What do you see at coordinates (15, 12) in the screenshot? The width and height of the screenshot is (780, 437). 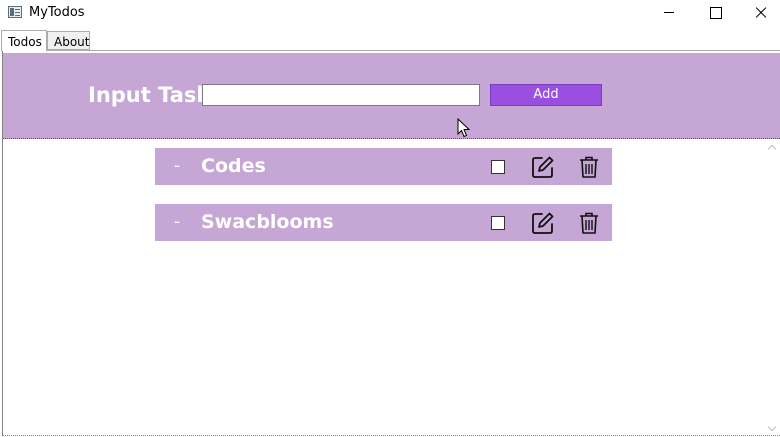 I see `app-icon` at bounding box center [15, 12].